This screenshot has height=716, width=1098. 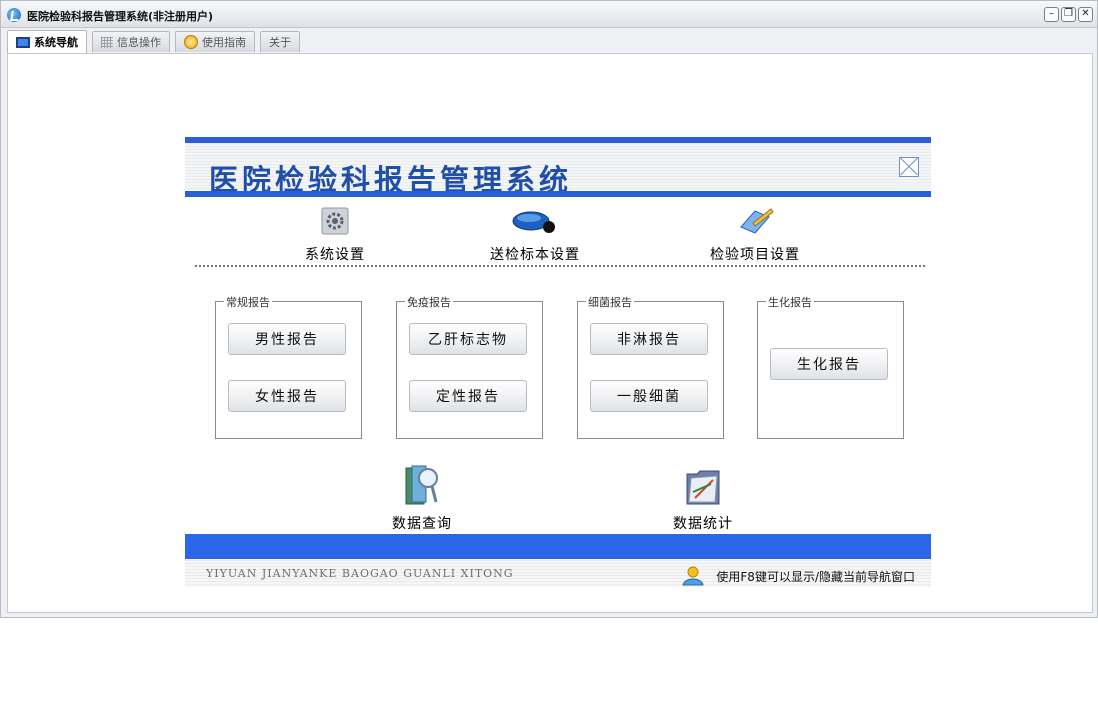 I want to click on male-report-button: 男性报告, so click(x=287, y=339).